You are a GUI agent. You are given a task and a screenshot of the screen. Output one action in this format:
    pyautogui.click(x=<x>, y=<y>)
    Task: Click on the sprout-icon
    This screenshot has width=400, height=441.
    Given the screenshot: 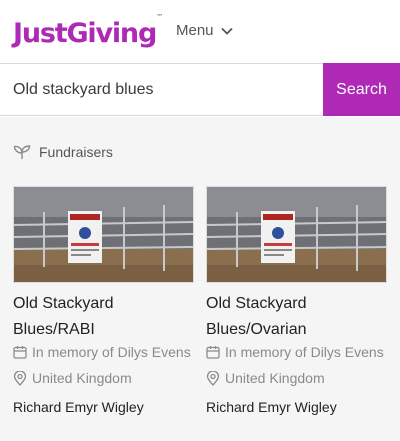 What is the action you would take?
    pyautogui.click(x=22, y=152)
    